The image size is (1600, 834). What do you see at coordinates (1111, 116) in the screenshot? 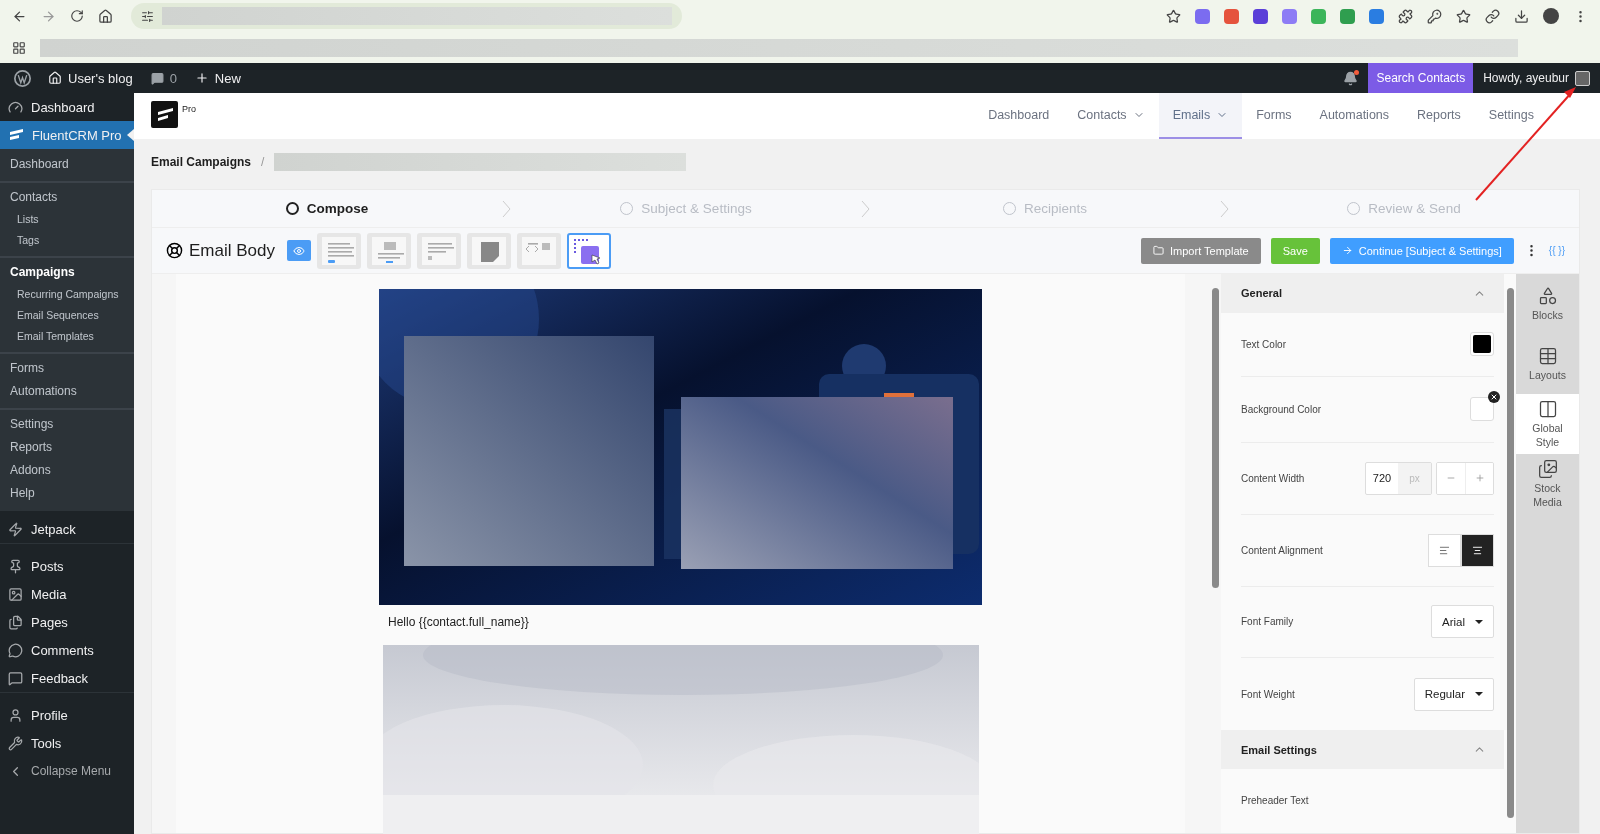
I see `nav-tab: Contacts` at bounding box center [1111, 116].